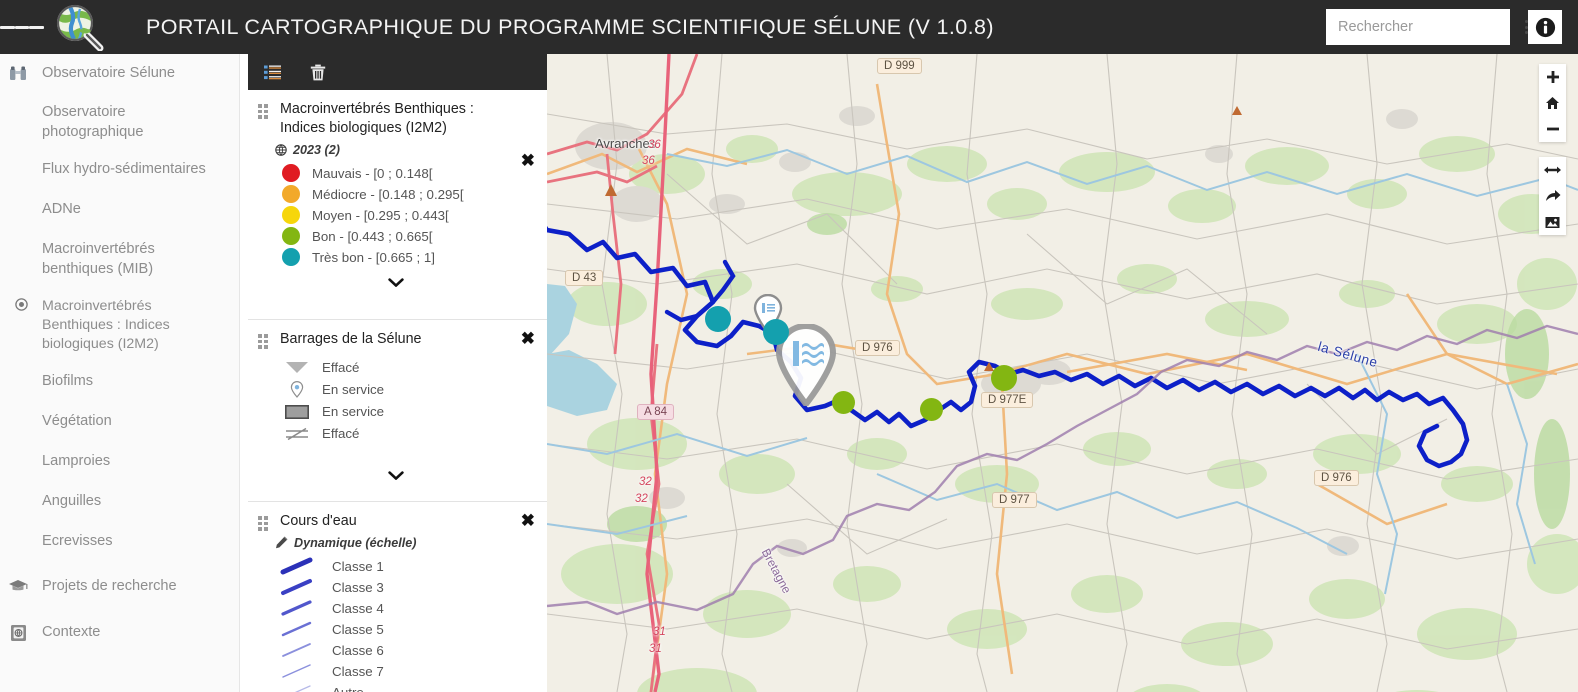  What do you see at coordinates (61, 209) in the screenshot?
I see `sidebar-item-label: ADNe` at bounding box center [61, 209].